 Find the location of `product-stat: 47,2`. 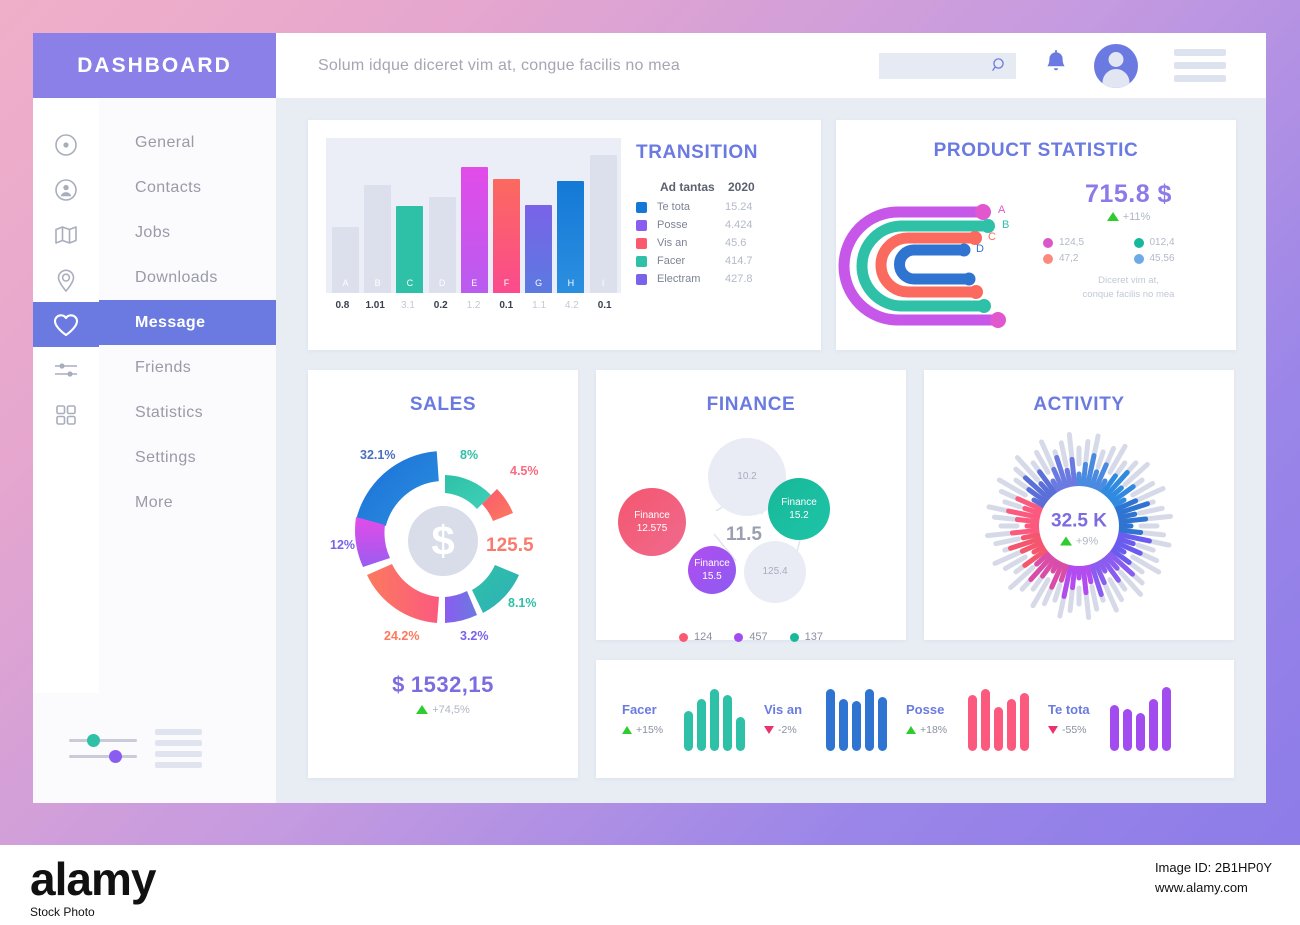

product-stat: 47,2 is located at coordinates (1085, 258).